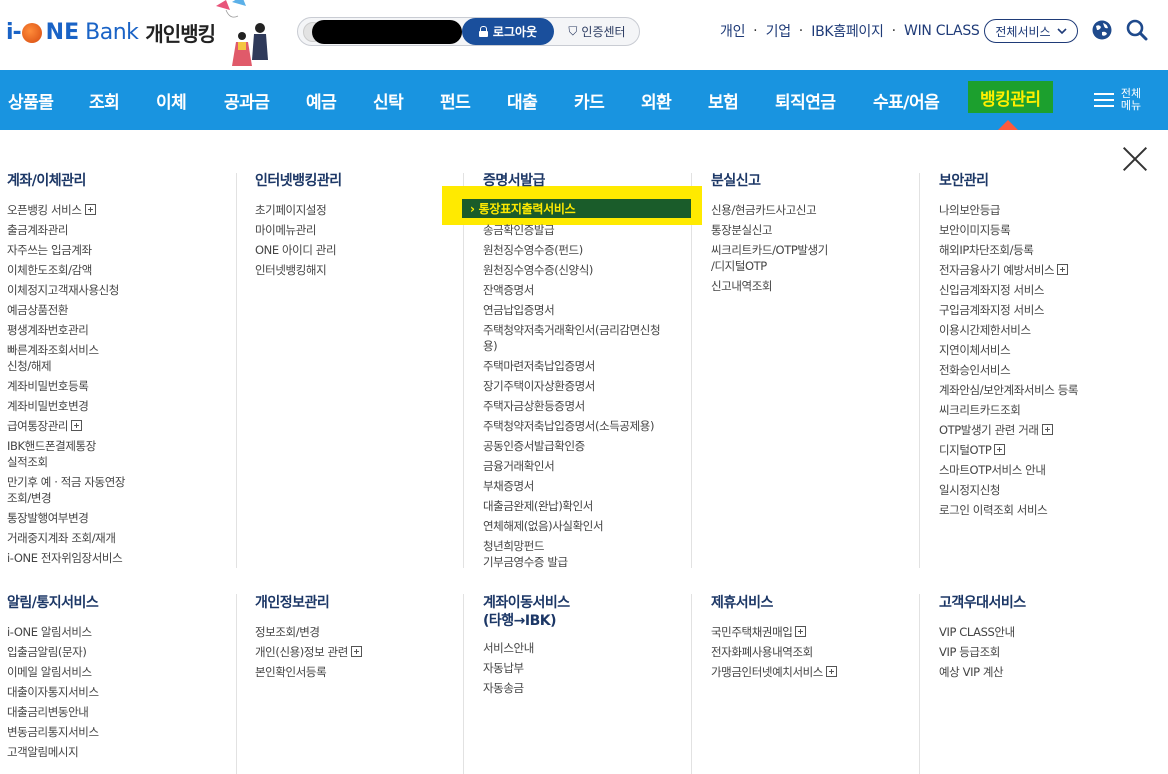  I want to click on menu-item: 로그인 이력조회 서비스, so click(1044, 510).